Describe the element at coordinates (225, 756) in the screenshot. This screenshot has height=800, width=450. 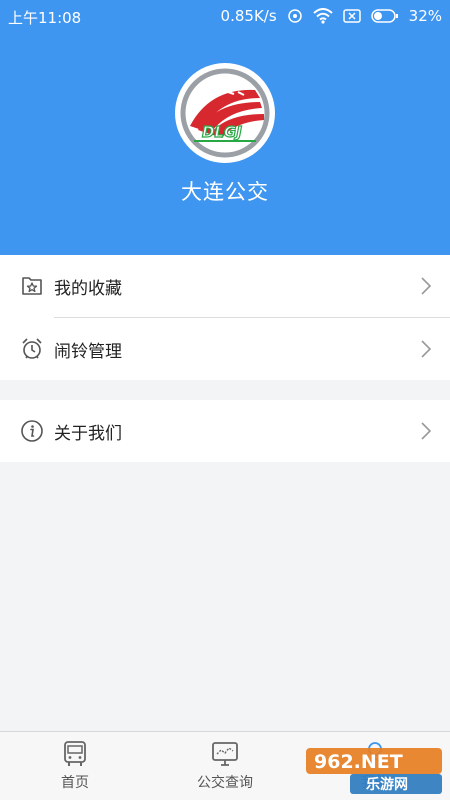
I see `monitor-icon` at that location.